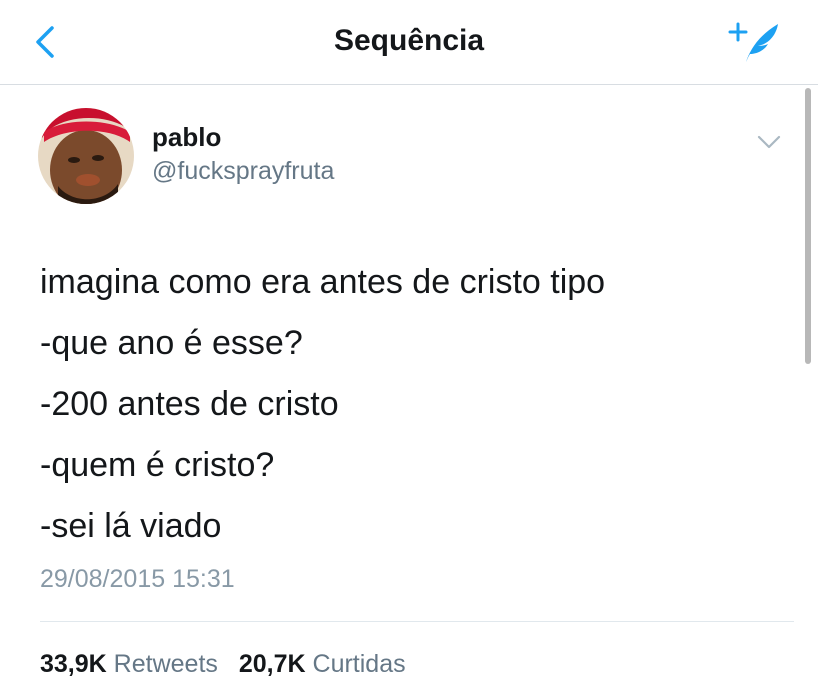  I want to click on tweet-menu-button, so click(769, 142).